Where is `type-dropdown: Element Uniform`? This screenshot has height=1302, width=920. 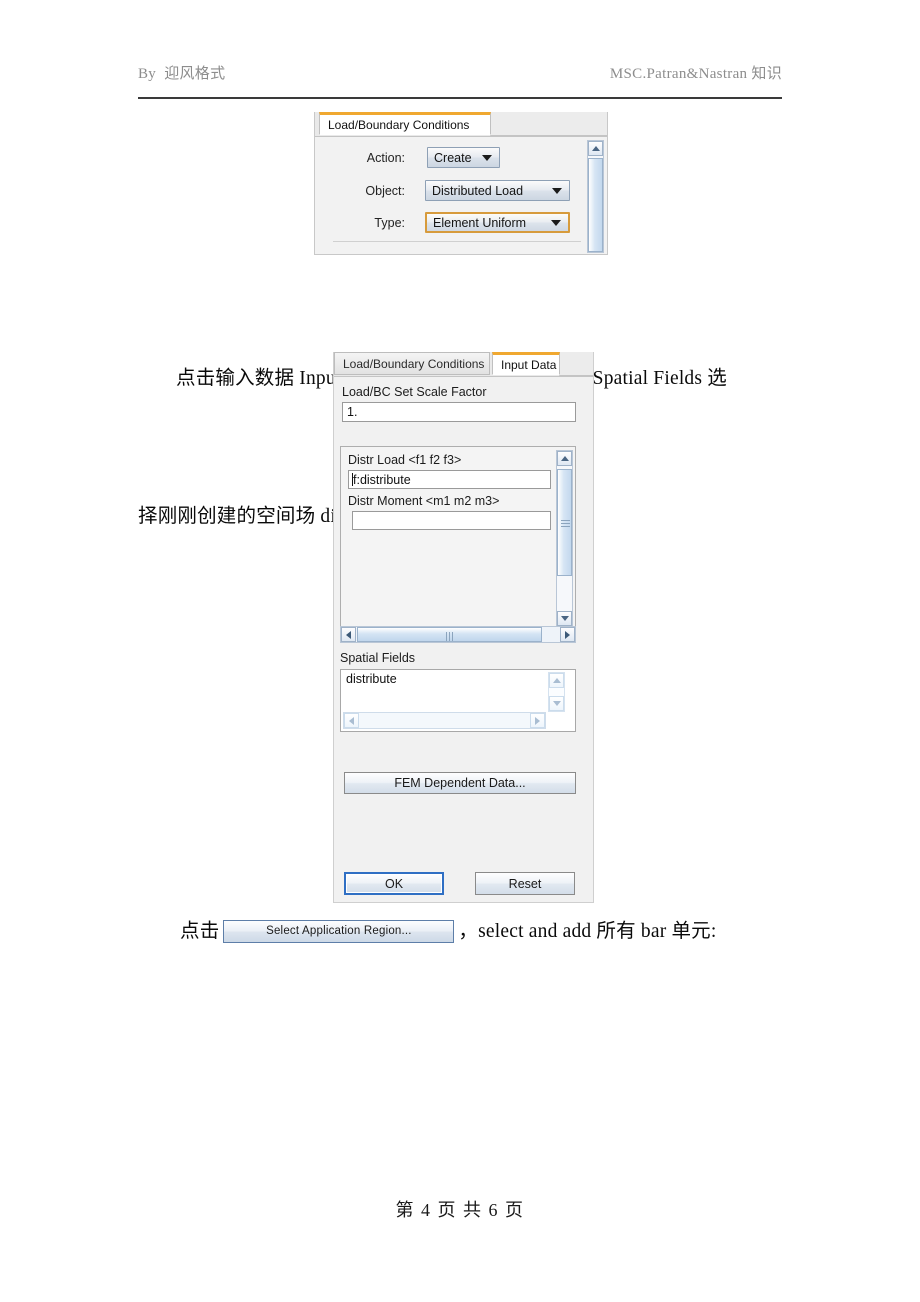 type-dropdown: Element Uniform is located at coordinates (497, 222).